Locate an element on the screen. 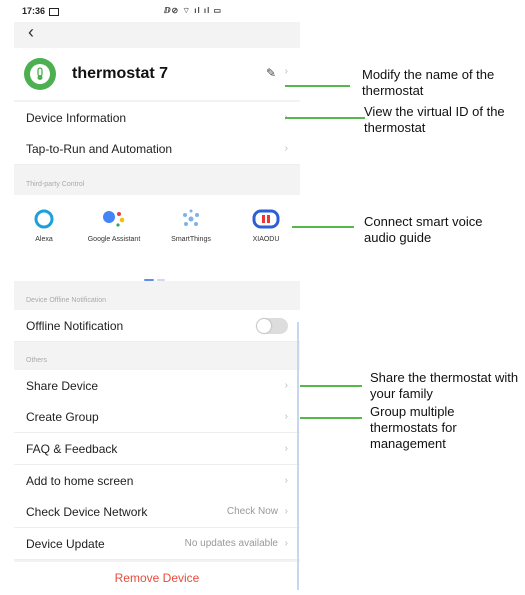 The image size is (525, 595). thermometer-icon is located at coordinates (40, 73).